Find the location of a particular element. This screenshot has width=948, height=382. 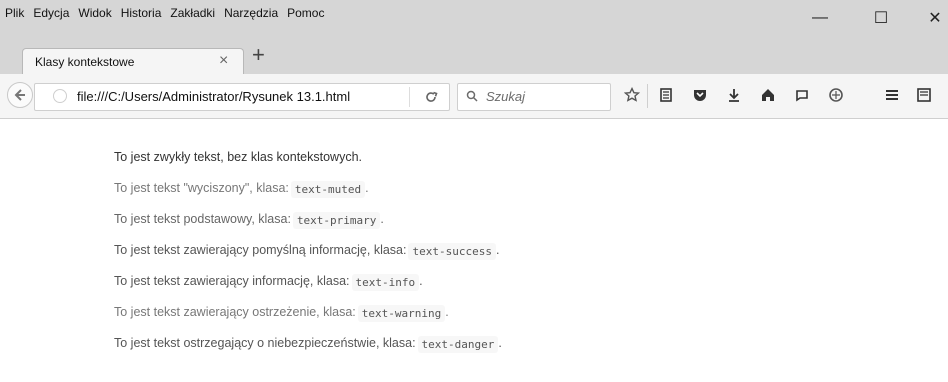

minimize-button: — is located at coordinates (820, 18).